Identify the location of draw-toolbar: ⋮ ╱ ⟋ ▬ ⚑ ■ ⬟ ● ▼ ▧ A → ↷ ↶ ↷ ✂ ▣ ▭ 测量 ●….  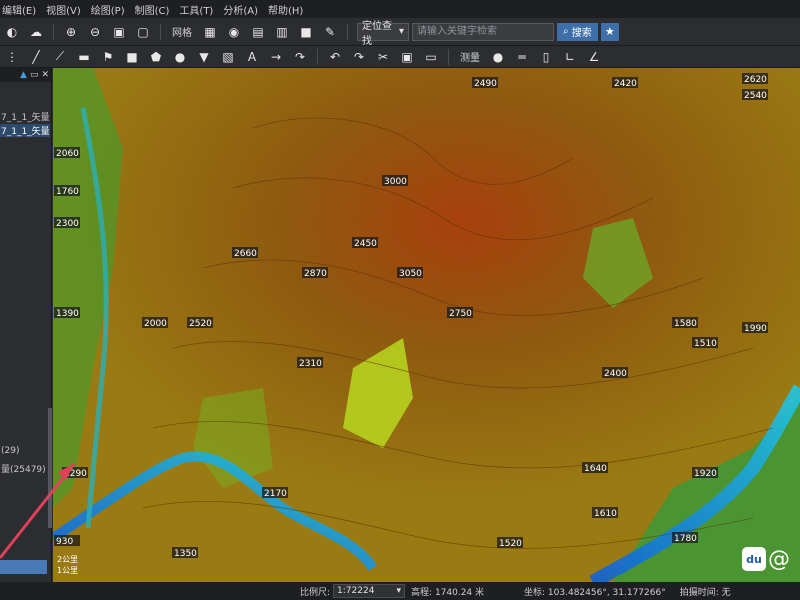
(400, 57).